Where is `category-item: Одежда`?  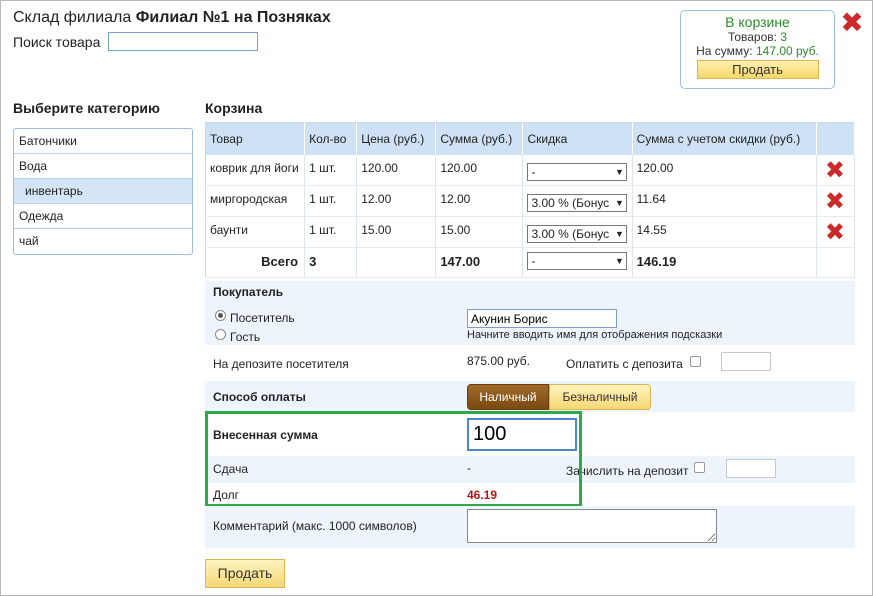
category-item: Одежда is located at coordinates (103, 216).